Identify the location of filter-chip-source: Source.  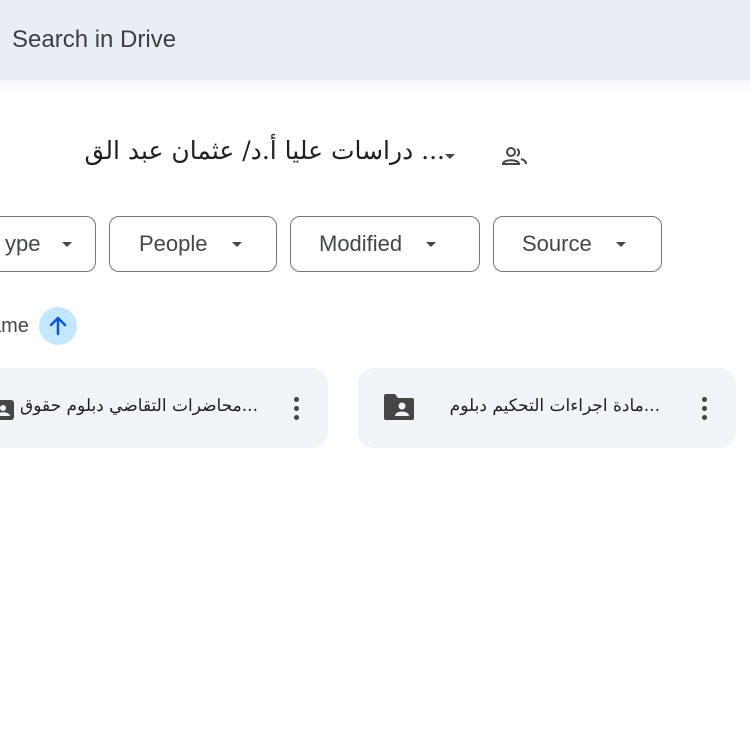
(577, 244).